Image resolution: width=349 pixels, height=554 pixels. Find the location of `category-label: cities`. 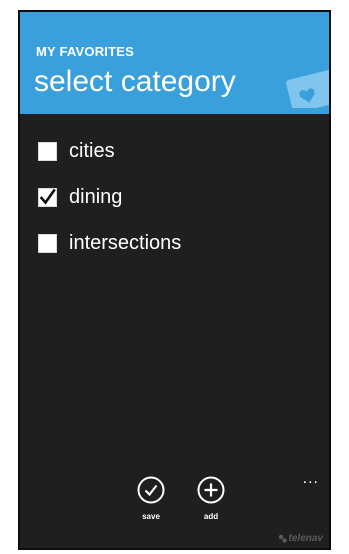

category-label: cities is located at coordinates (92, 150).